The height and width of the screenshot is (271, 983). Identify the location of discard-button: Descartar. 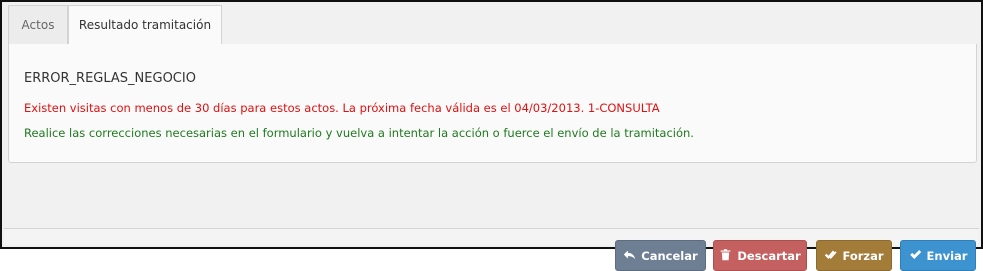
(760, 255).